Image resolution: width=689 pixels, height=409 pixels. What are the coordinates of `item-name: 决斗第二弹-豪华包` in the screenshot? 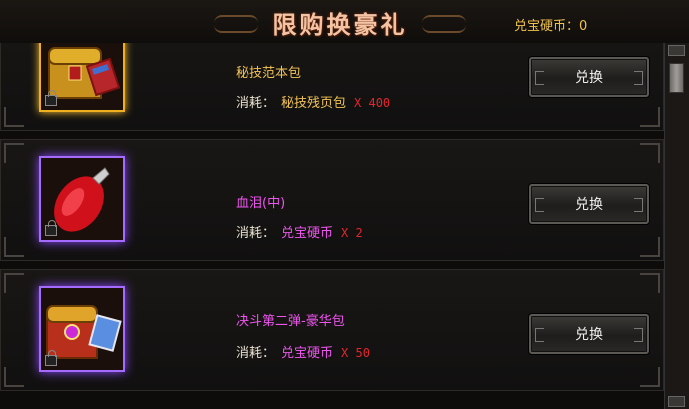 It's located at (290, 321).